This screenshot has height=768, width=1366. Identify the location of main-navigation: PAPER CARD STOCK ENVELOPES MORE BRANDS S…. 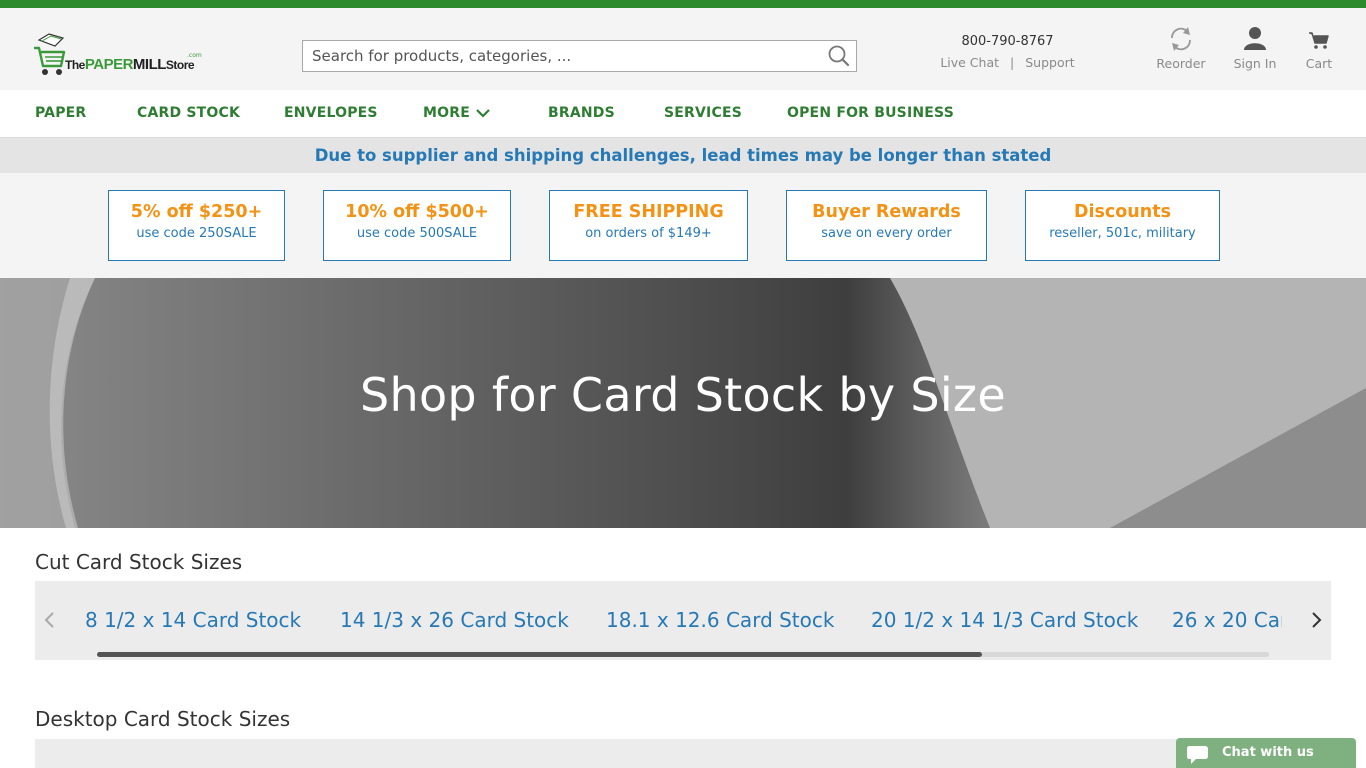
(683, 114).